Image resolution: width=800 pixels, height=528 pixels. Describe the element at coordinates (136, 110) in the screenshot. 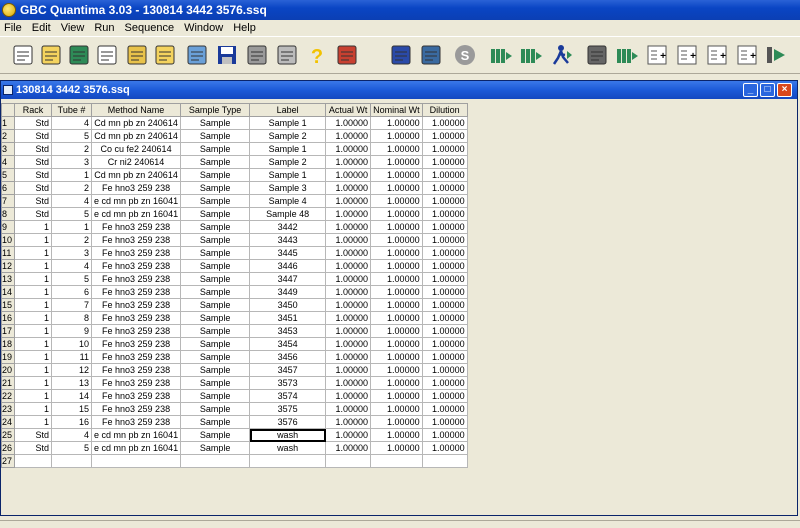

I see `column-header-method-name: Method Name` at that location.